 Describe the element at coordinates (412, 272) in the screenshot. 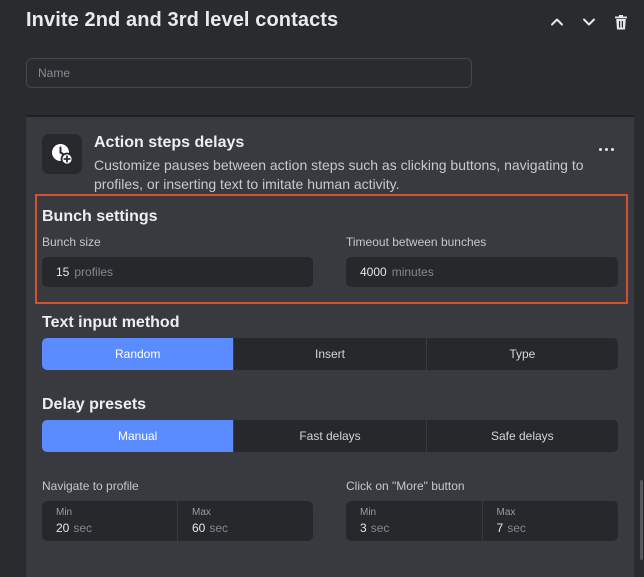

I see `timeout-unit: minutes` at that location.